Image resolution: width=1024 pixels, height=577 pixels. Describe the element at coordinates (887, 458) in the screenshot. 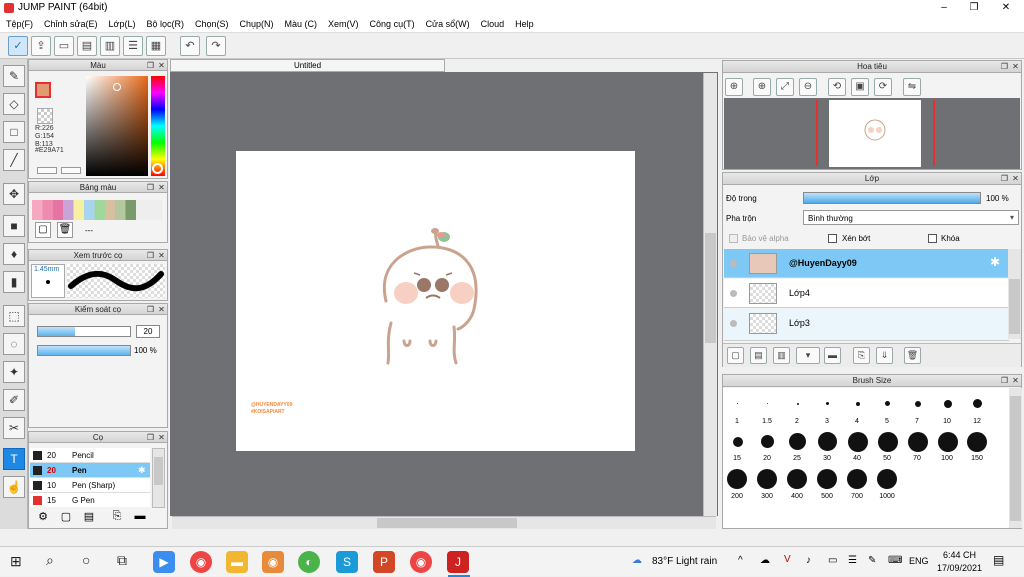

I see `brush-size-label: 50` at that location.